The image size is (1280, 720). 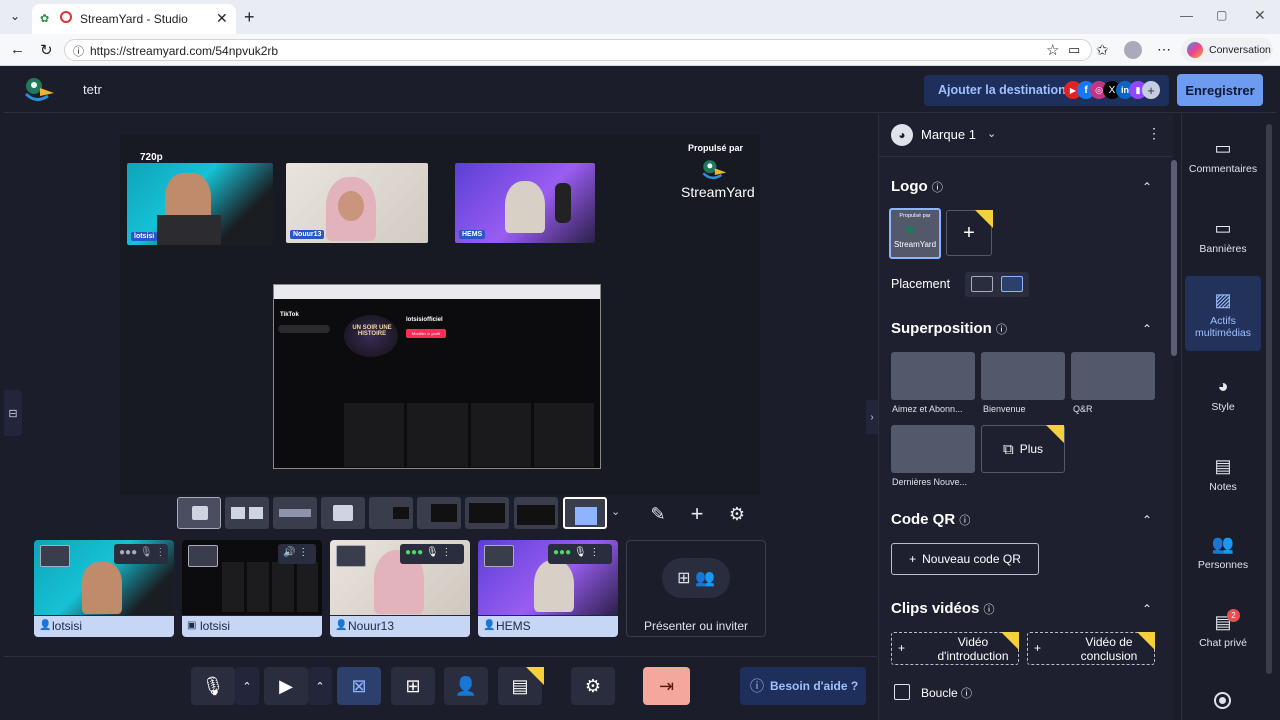 I want to click on layout-screen-large-button, so click(x=439, y=513).